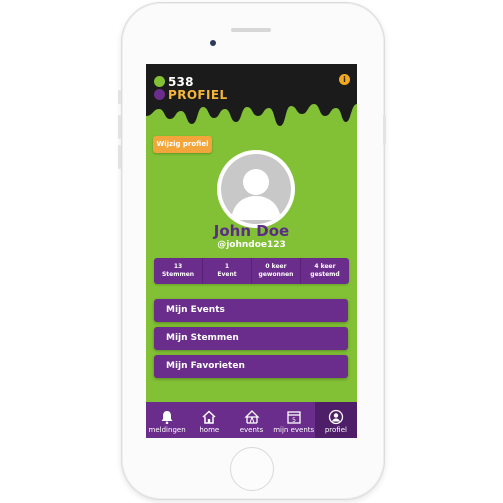 This screenshot has height=503, width=503. I want to click on logo-dot-purple, so click(159, 94).